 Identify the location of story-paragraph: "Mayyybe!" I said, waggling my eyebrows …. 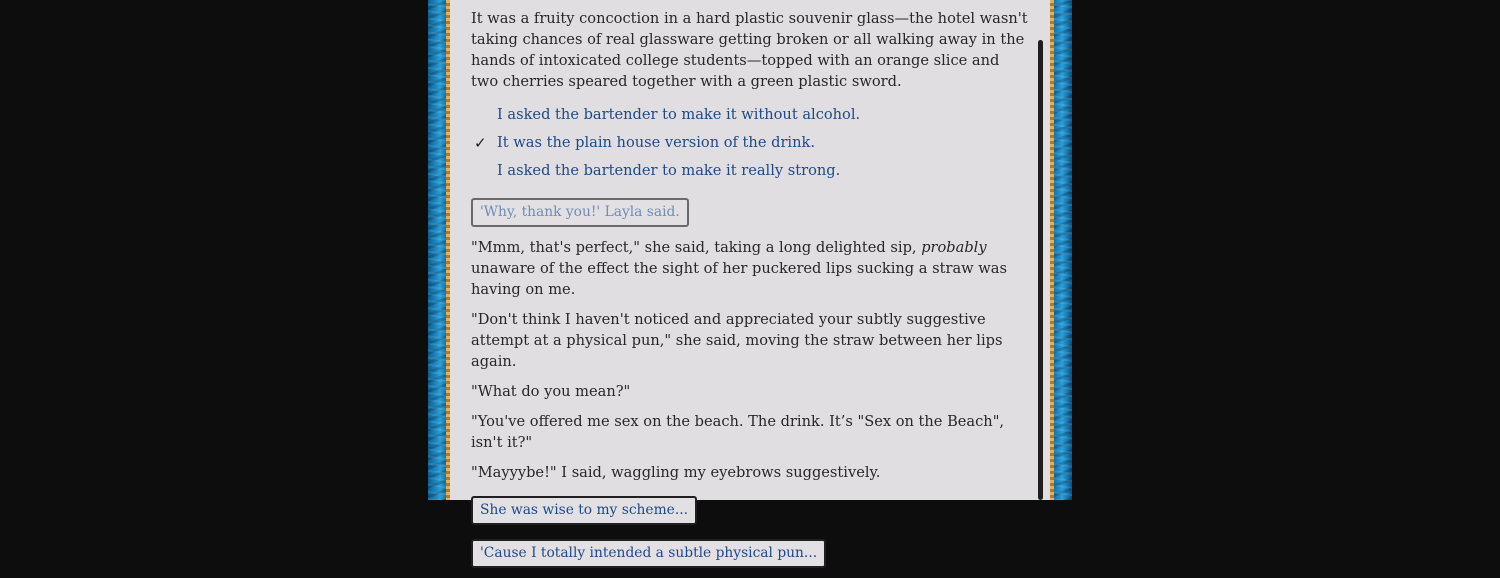
(676, 472).